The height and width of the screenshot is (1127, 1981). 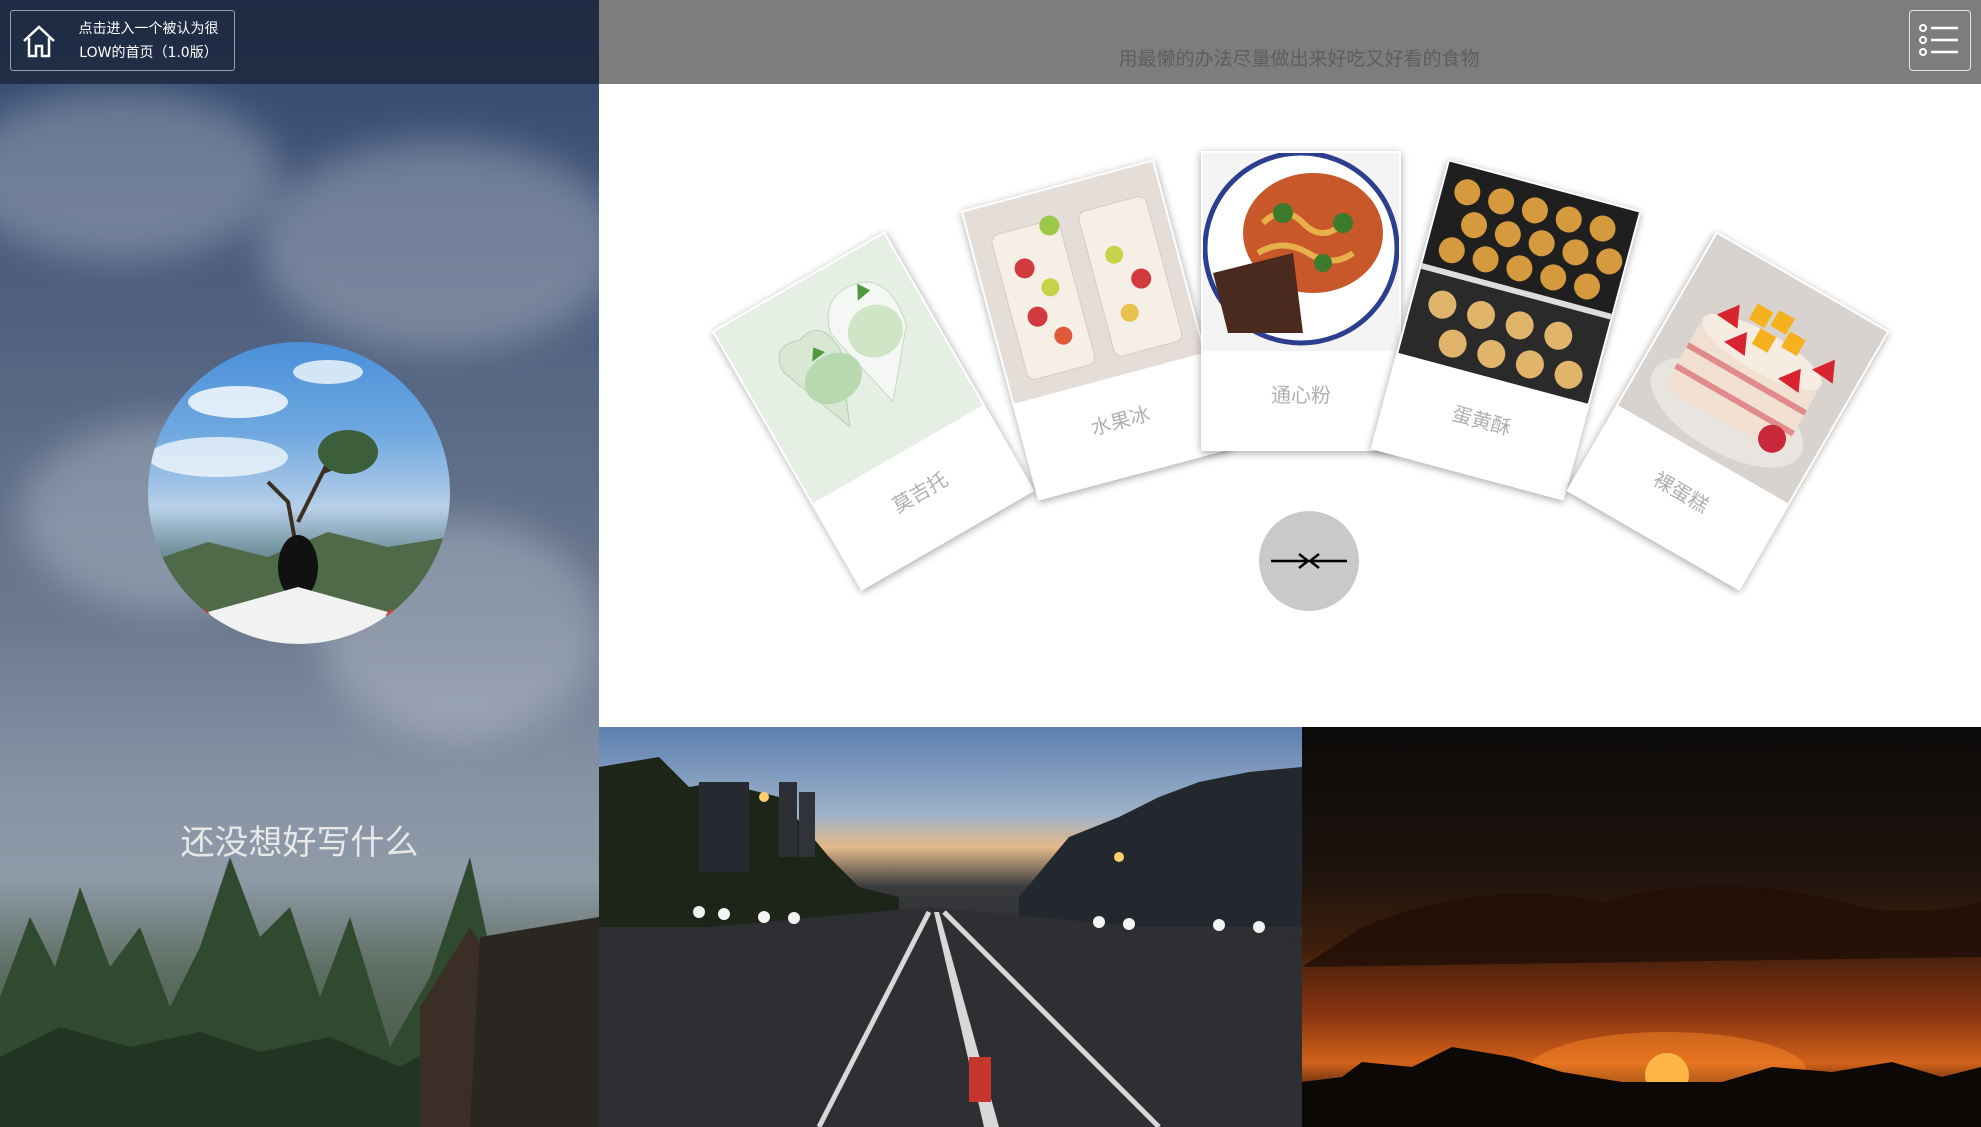 I want to click on page-subtitle: 用最懒的办法尽量做出来好吃又好看的食物, so click(x=1299, y=59).